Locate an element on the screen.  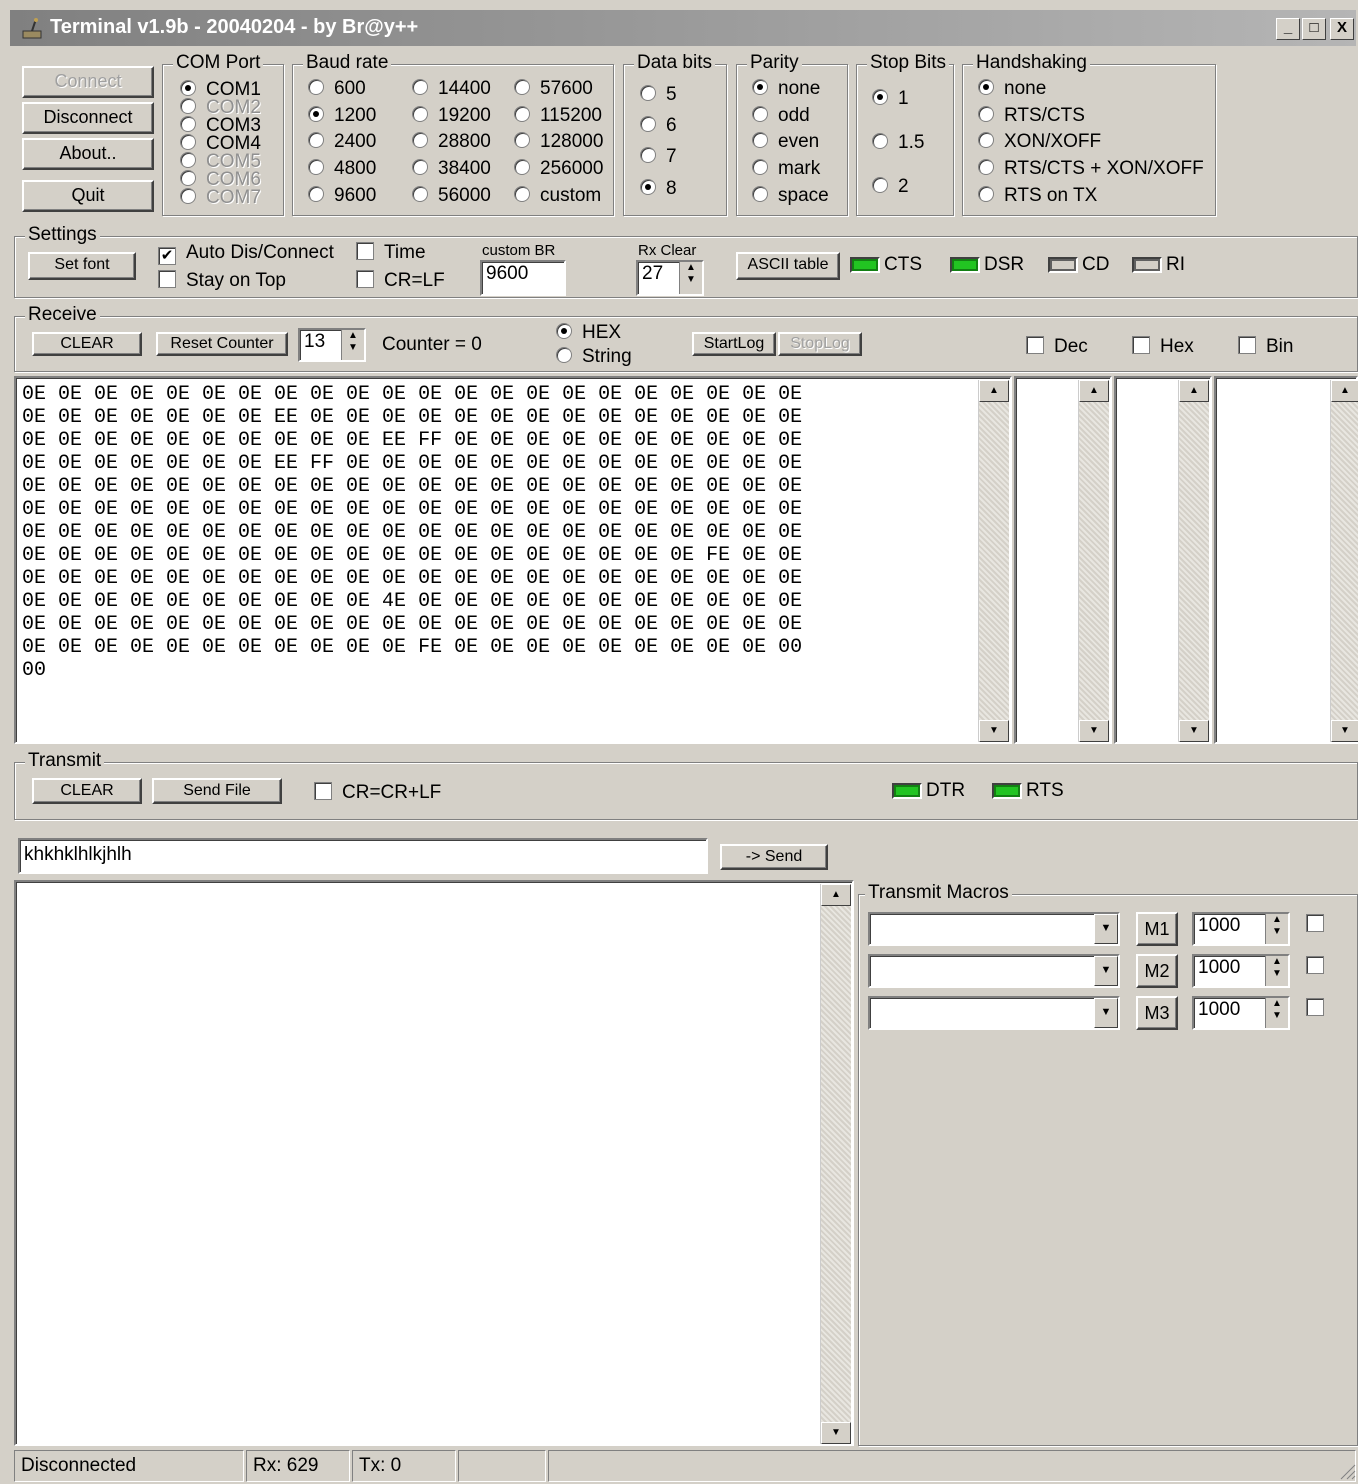
radio-baud-56000: 56000 is located at coordinates (451, 196).